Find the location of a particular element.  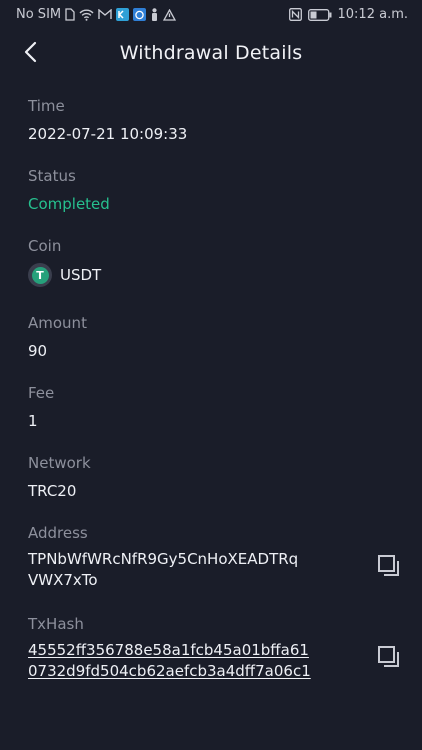

address-line-1: TPNbWfWRcNfR9Gy5CnHoXEADTRq is located at coordinates (163, 559).